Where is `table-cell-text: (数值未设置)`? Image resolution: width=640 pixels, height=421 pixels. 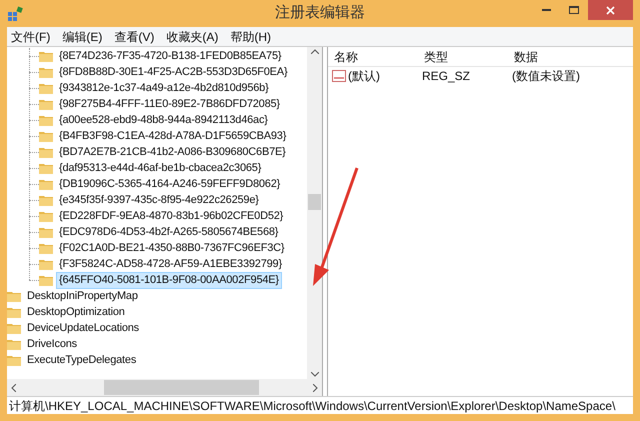 table-cell-text: (数值未设置) is located at coordinates (546, 76).